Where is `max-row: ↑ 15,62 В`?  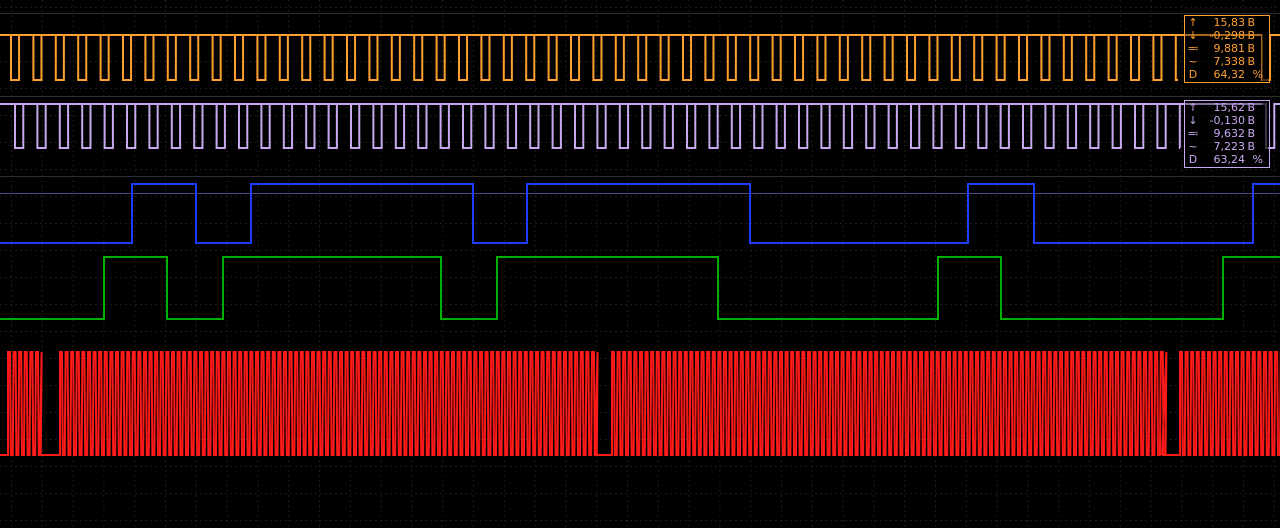 max-row: ↑ 15,62 В is located at coordinates (1227, 107).